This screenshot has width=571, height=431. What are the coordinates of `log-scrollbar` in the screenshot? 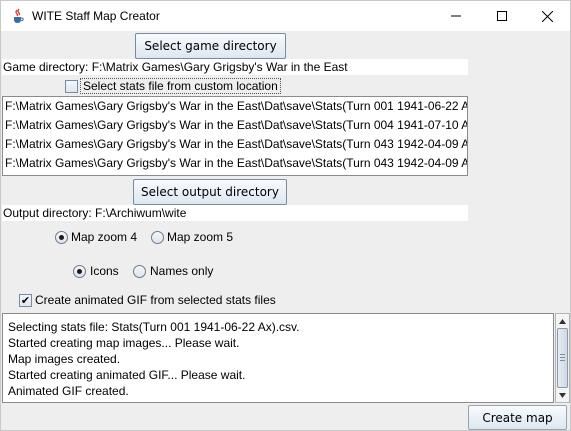 It's located at (562, 358).